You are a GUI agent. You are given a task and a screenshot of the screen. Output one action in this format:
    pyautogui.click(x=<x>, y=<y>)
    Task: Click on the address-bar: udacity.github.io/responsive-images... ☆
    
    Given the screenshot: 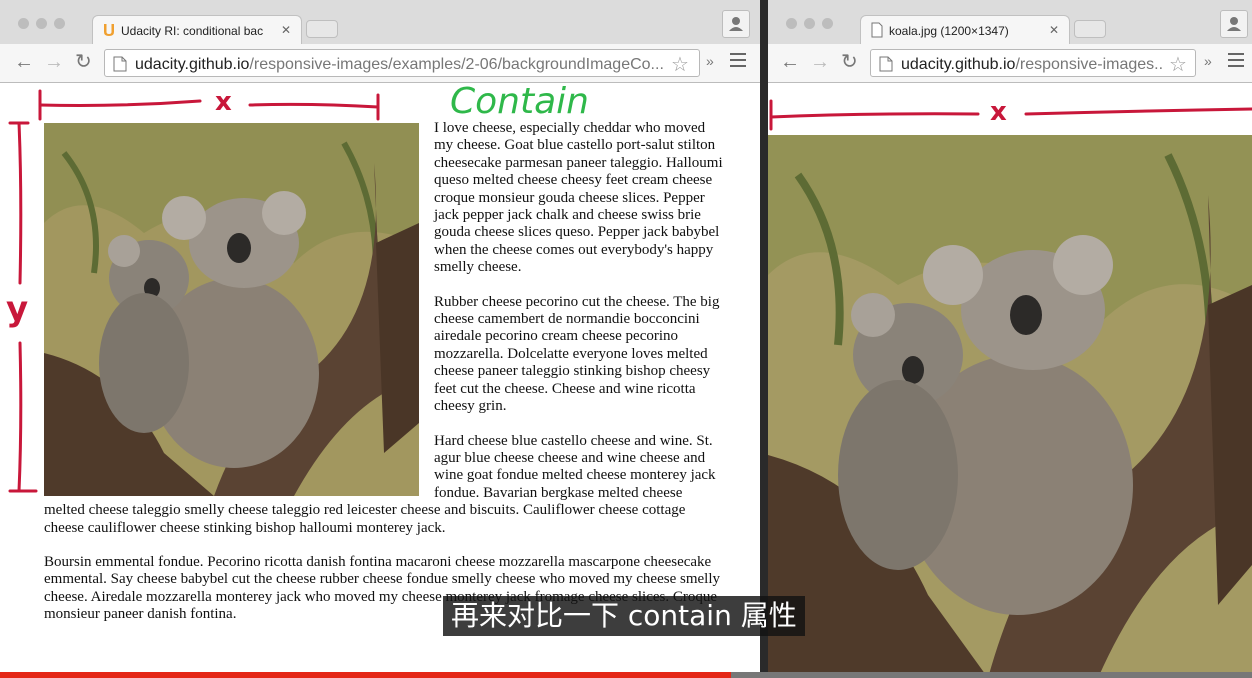 What is the action you would take?
    pyautogui.click(x=1033, y=63)
    